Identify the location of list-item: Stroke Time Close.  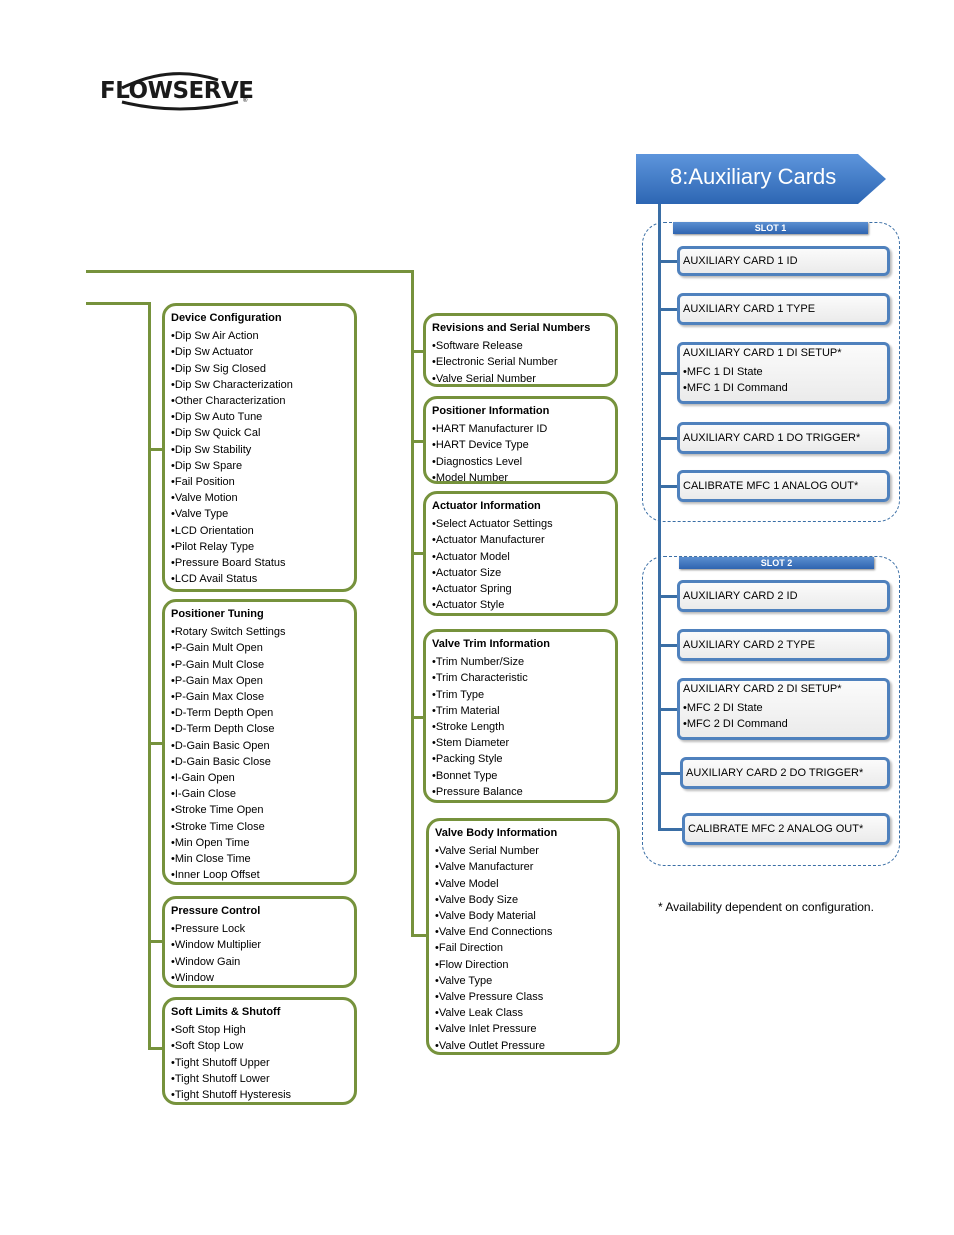
(259, 827).